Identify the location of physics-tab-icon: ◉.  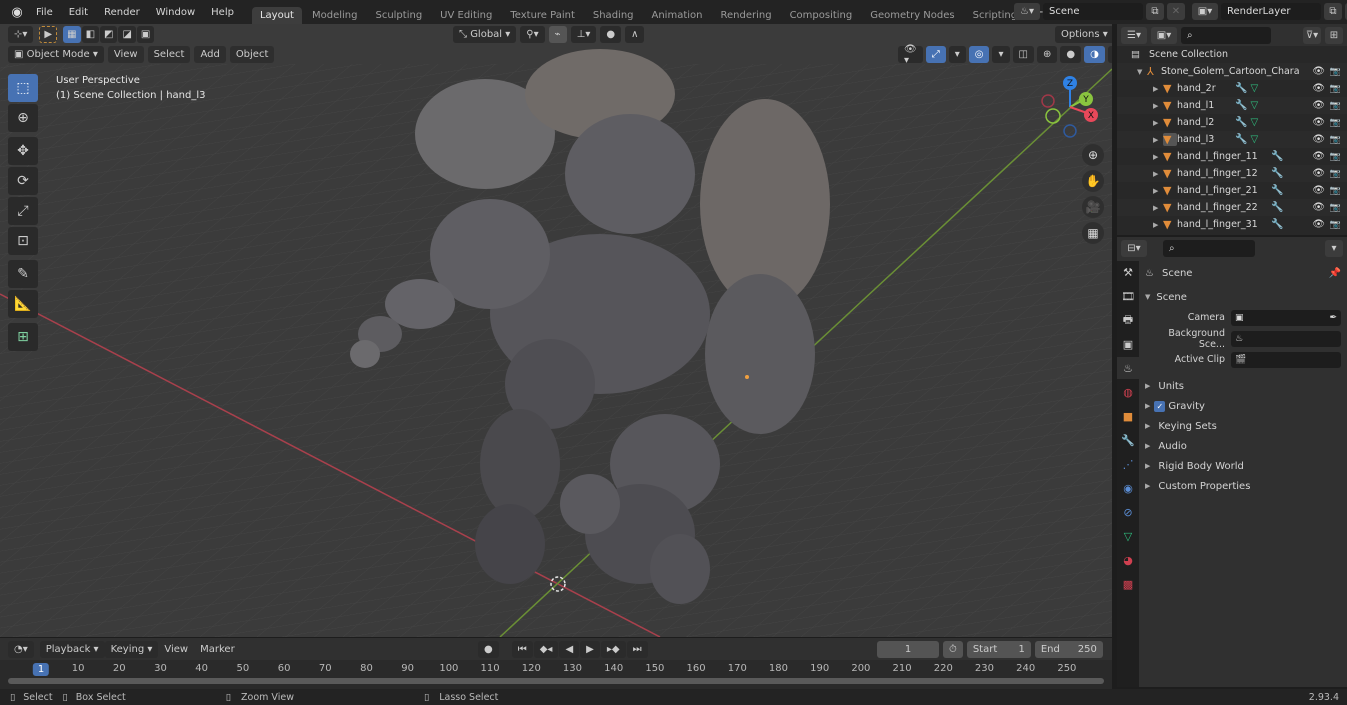
(1128, 488).